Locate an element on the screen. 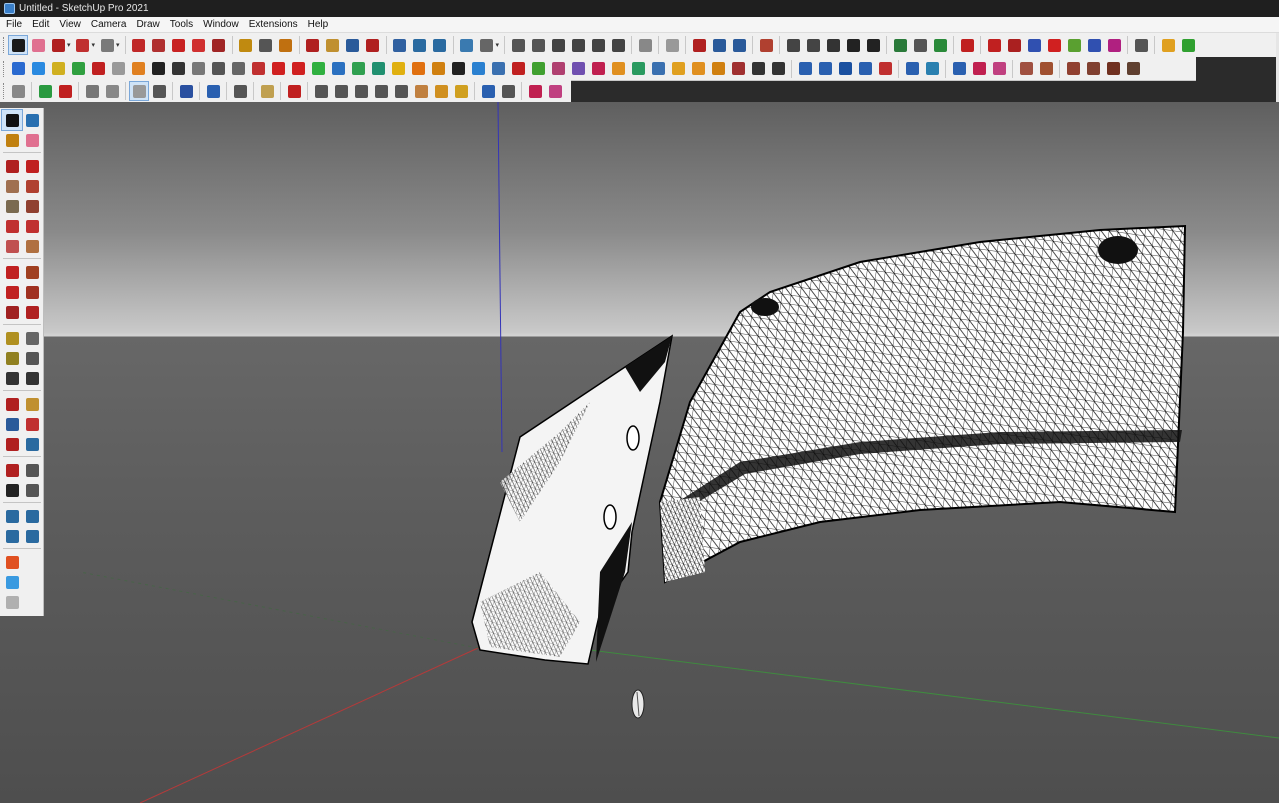 The width and height of the screenshot is (1279, 803). tool-black-1-button is located at coordinates (158, 69).